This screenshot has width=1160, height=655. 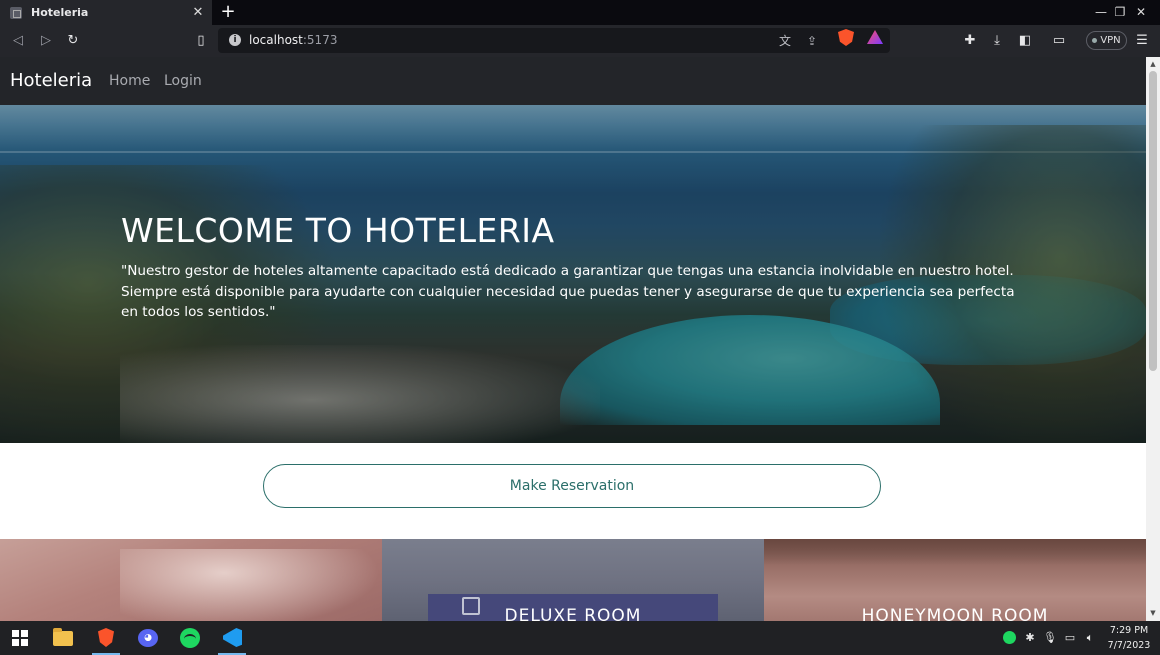 I want to click on hero-title: WELCOME TO HOTELERIA, so click(x=338, y=230).